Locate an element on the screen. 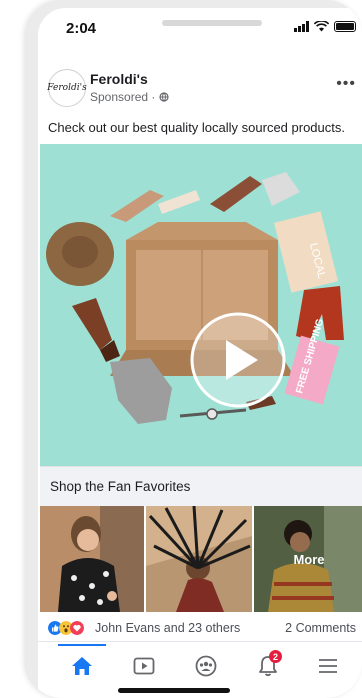  avatar-logo-text: Feroldi's is located at coordinates (67, 88).